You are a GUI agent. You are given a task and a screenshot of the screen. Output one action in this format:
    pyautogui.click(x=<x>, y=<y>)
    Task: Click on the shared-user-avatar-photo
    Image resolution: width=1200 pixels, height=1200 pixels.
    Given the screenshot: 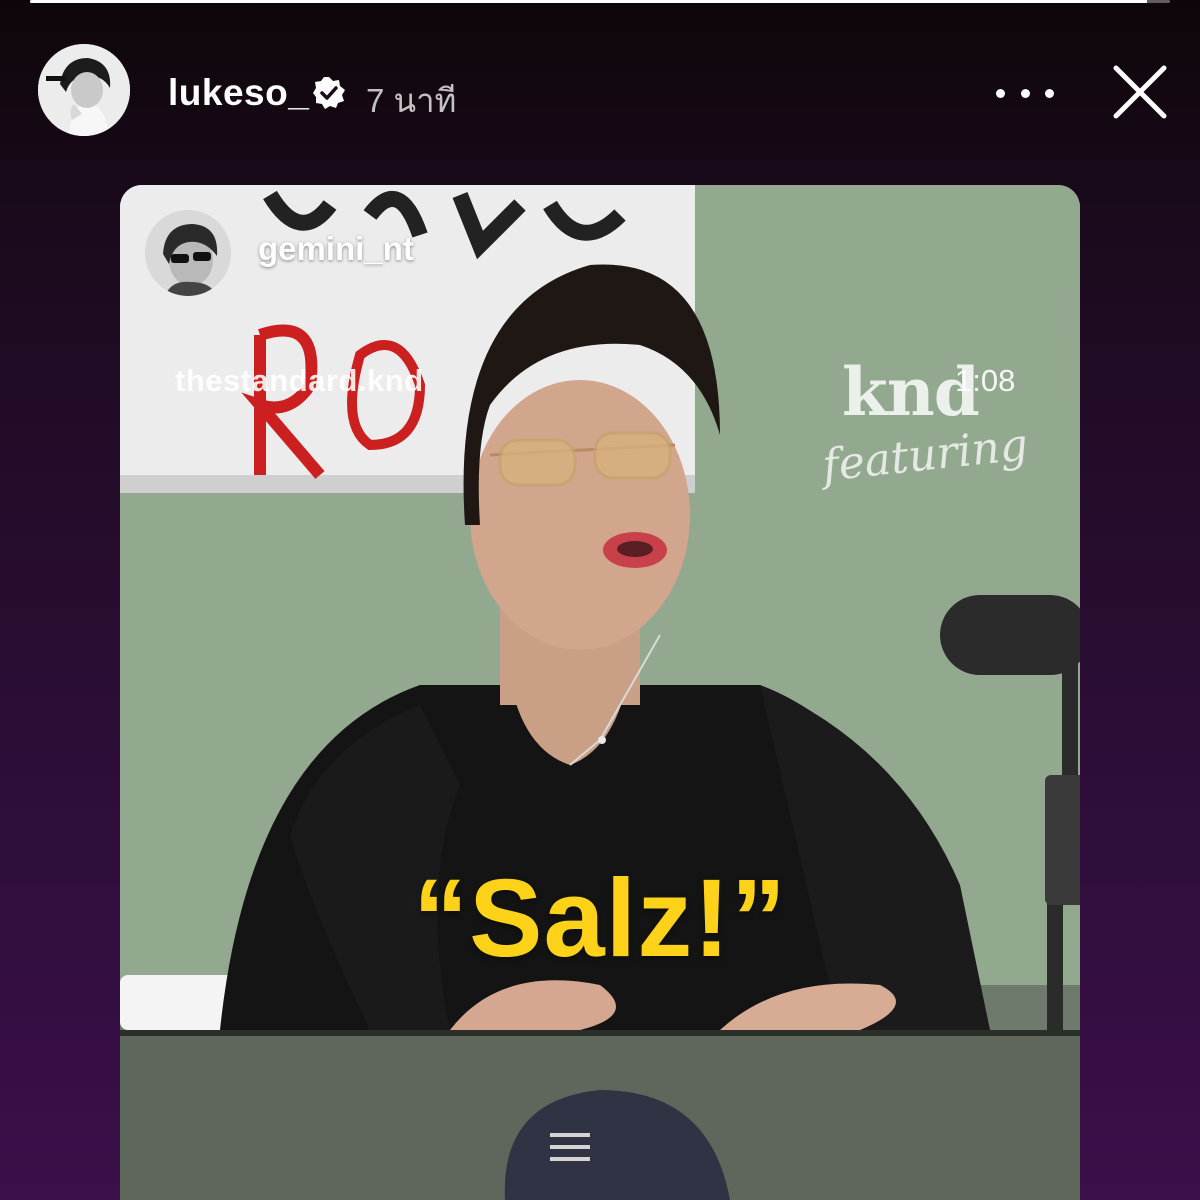 What is the action you would take?
    pyautogui.click(x=188, y=253)
    